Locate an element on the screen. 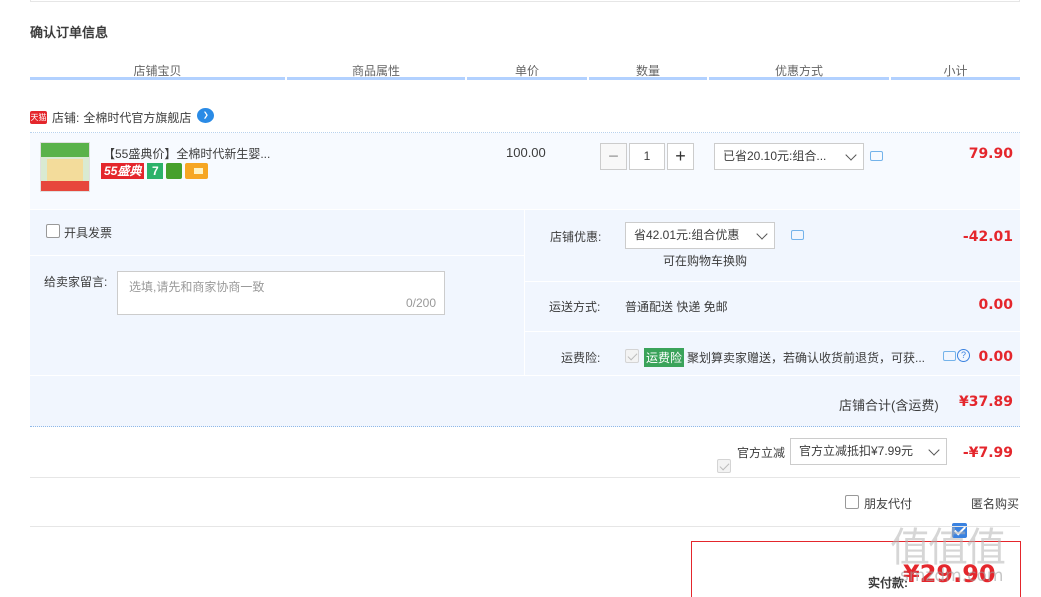 The height and width of the screenshot is (597, 1041). credit-card-icon is located at coordinates (197, 171).